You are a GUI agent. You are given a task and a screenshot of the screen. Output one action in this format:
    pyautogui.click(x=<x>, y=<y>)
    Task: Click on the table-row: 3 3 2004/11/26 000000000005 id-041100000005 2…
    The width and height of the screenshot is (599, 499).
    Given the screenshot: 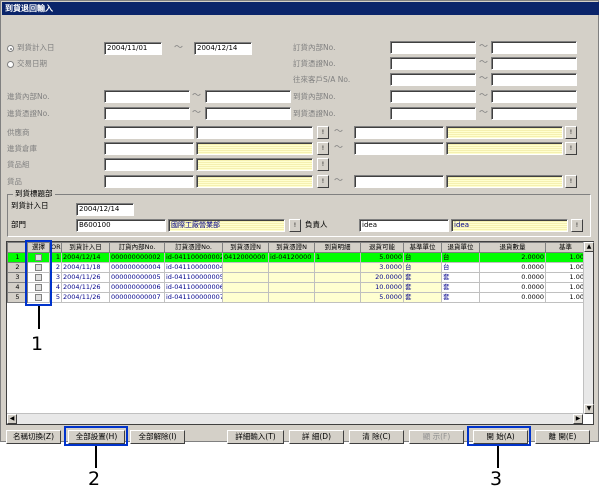 What is the action you would take?
    pyautogui.click(x=296, y=277)
    